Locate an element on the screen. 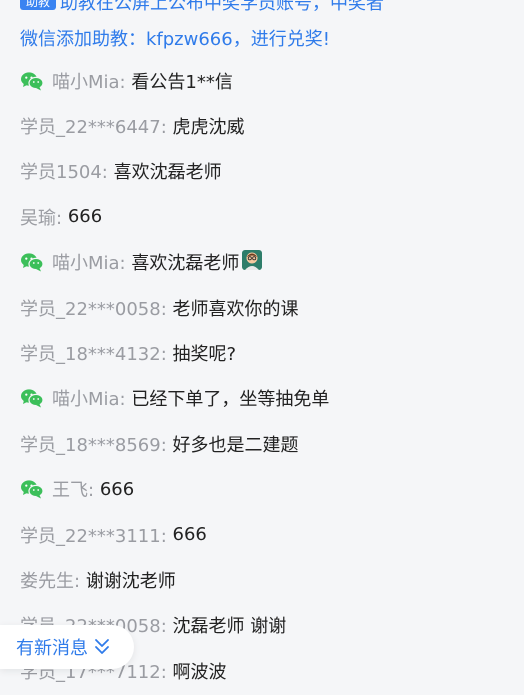 This screenshot has width=524, height=695. new-messages-label: 有新消息 is located at coordinates (52, 648).